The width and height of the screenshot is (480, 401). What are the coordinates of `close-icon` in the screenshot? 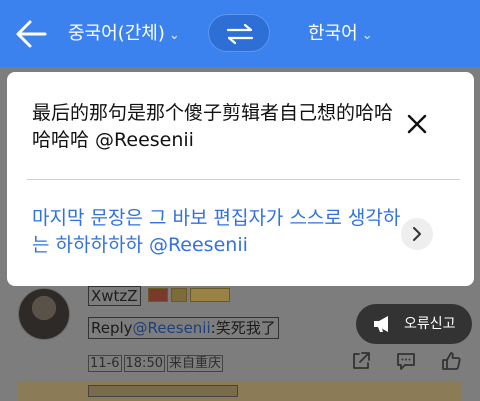 It's located at (417, 124).